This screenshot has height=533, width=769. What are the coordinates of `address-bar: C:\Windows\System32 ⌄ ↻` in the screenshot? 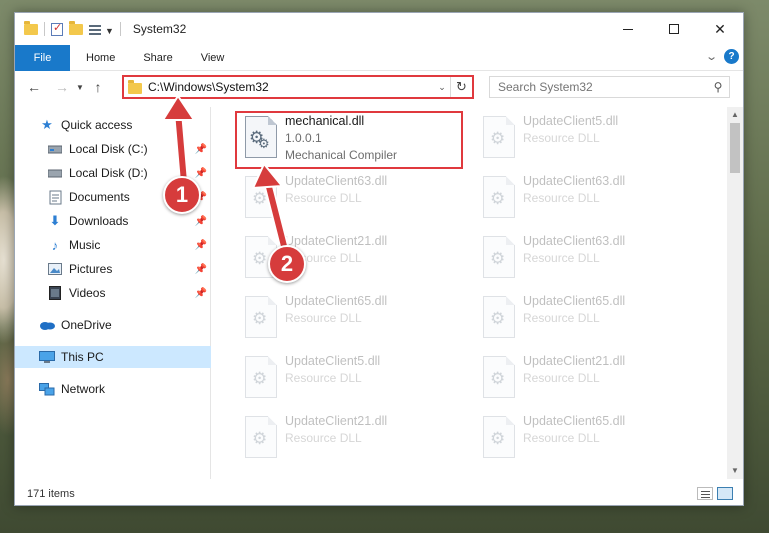 It's located at (298, 87).